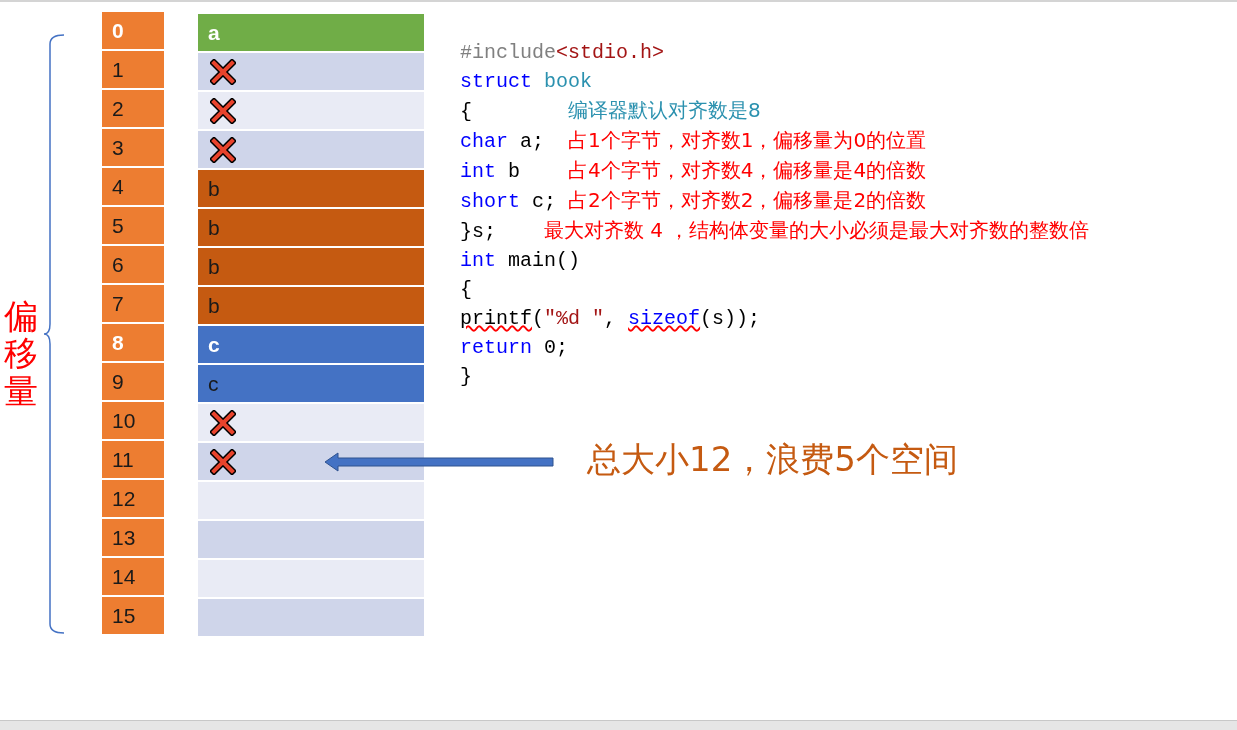  I want to click on offset-cell: 11, so click(133, 459).